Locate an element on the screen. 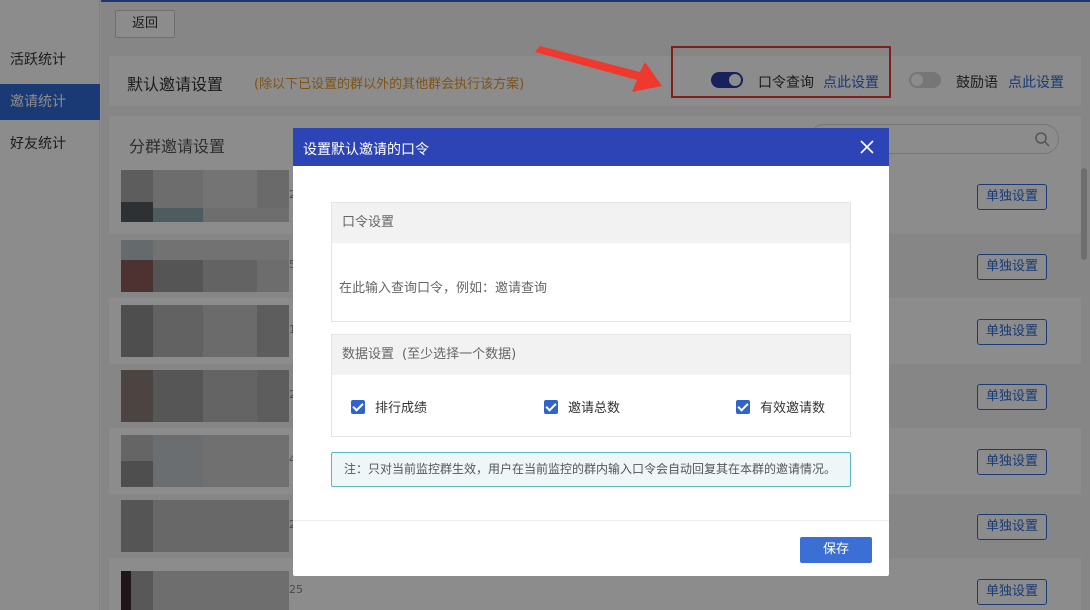  password-section: 口令设置 在此输入查询口令，例如：邀请查询 is located at coordinates (591, 262).